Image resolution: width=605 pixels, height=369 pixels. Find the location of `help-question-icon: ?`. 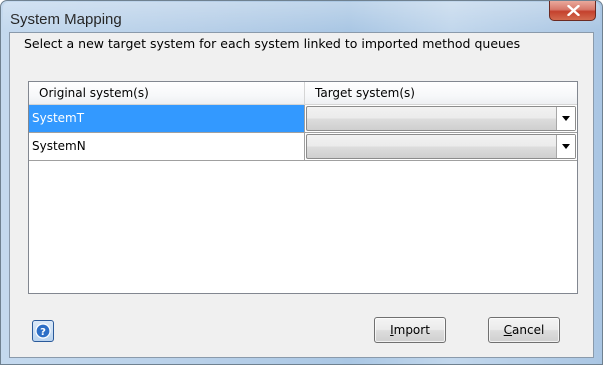

help-question-icon: ? is located at coordinates (43, 331).